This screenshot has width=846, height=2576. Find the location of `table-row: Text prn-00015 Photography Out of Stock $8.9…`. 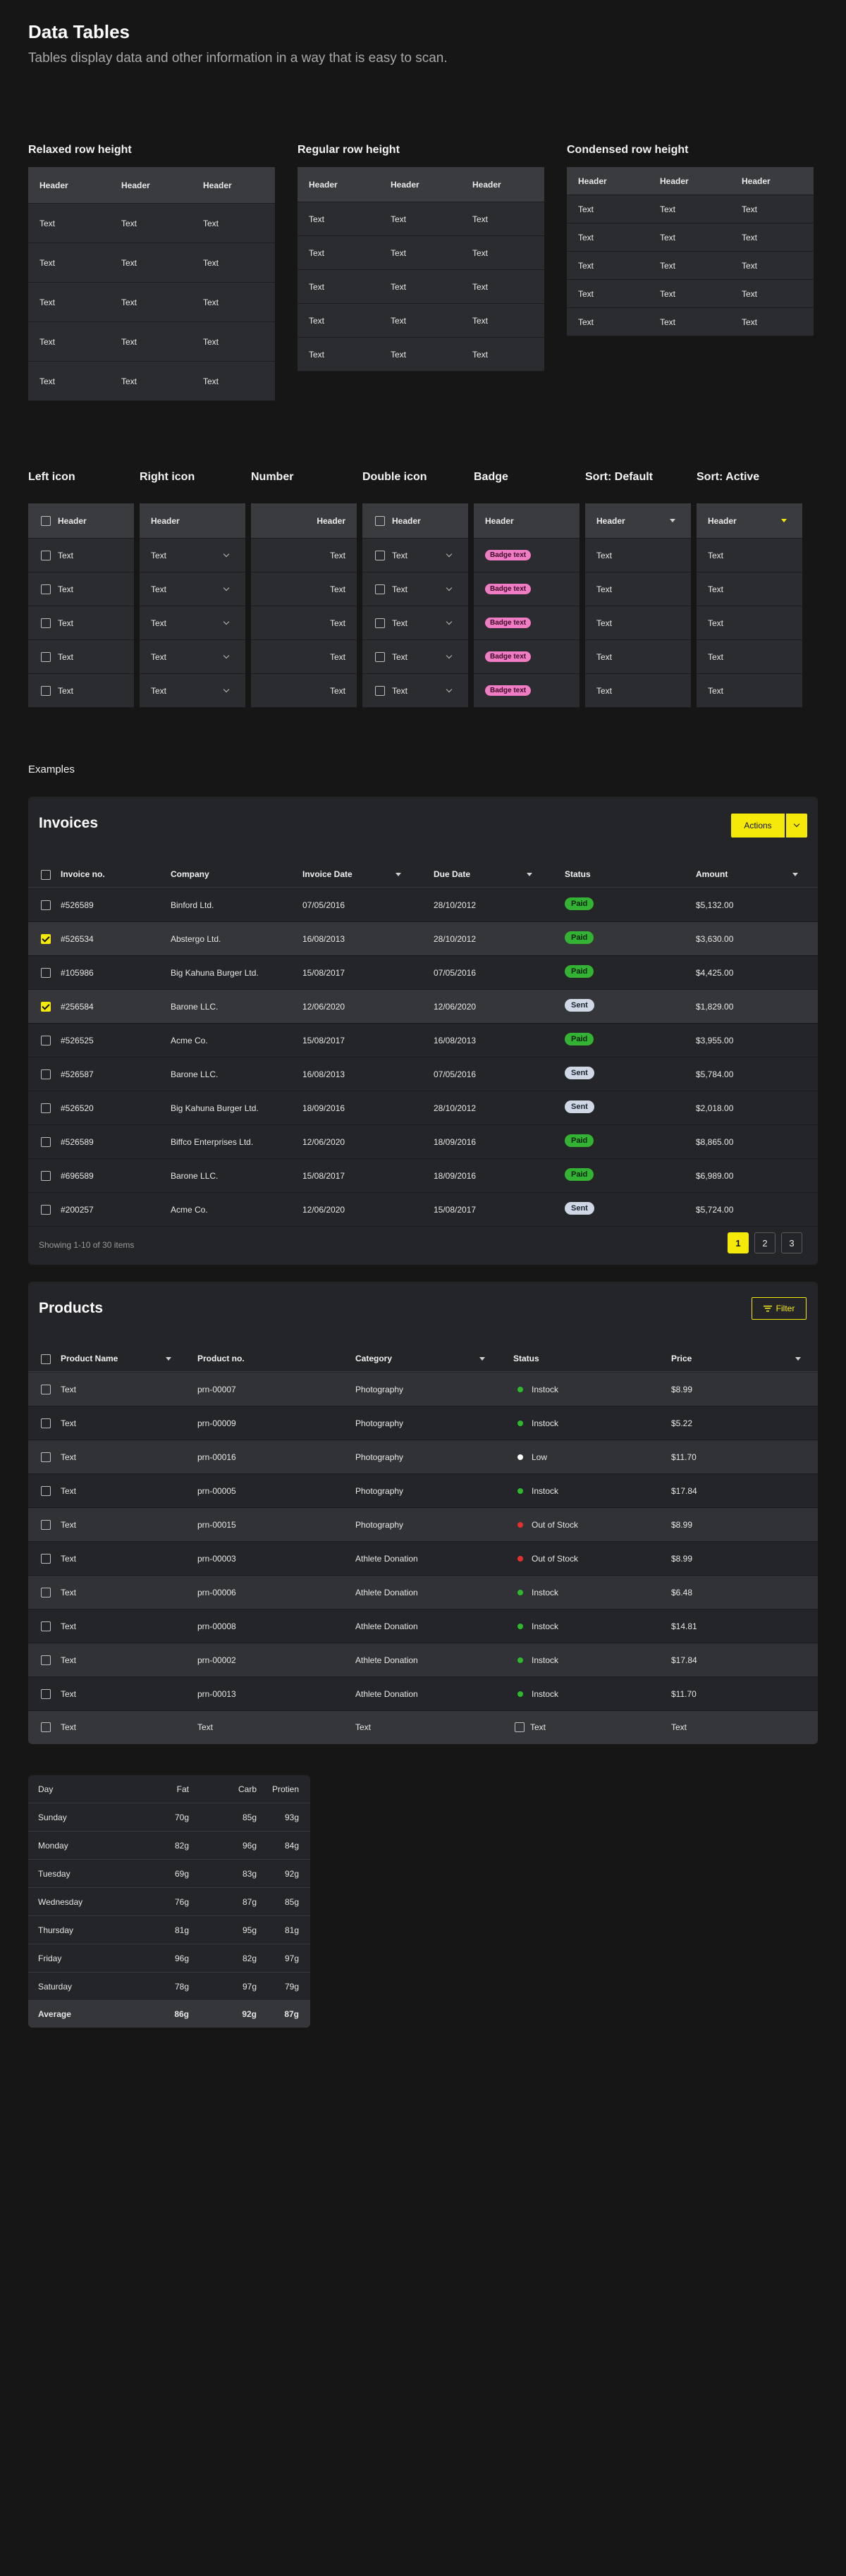

table-row: Text prn-00015 Photography Out of Stock $8.9… is located at coordinates (423, 1525).